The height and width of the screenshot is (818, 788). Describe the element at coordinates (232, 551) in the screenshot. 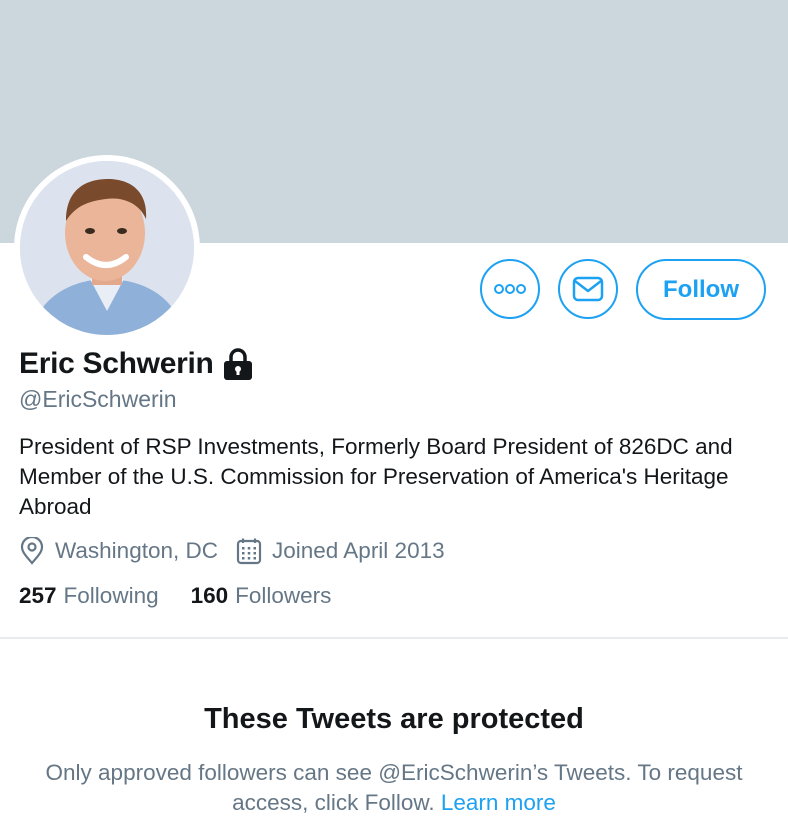

I see `profile-meta: Washington, DC Joined April 2013` at that location.